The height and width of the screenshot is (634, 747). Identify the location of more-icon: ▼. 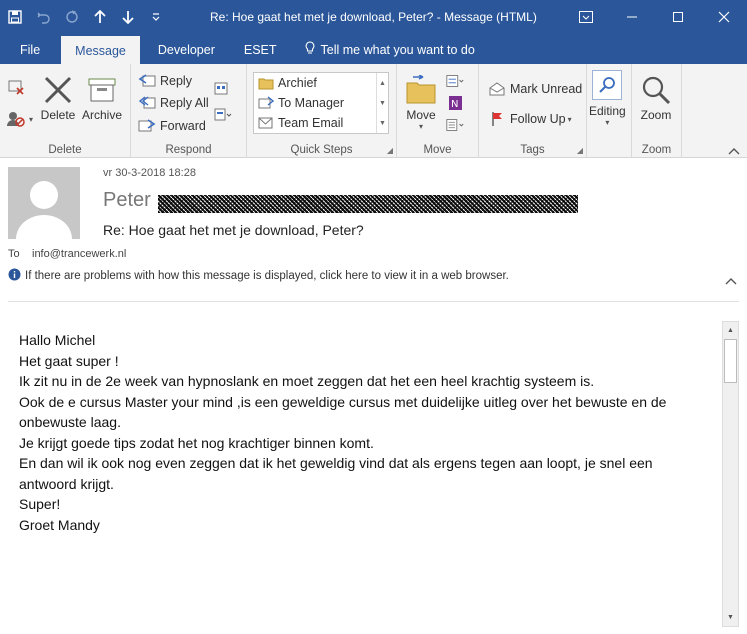
(382, 123).